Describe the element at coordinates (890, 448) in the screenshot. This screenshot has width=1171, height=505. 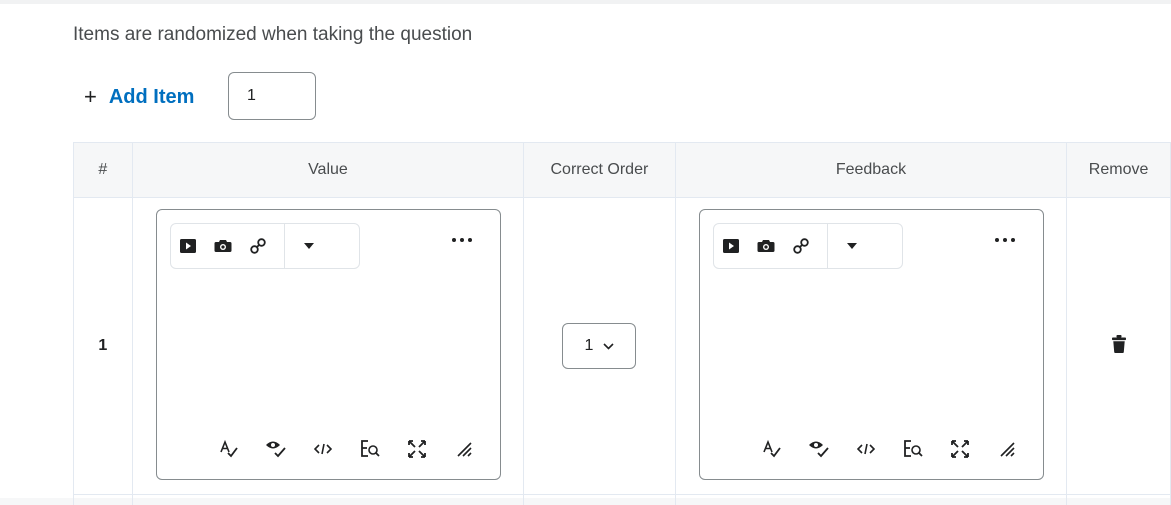
I see `feedback-editor-bottom-toolbar` at that location.